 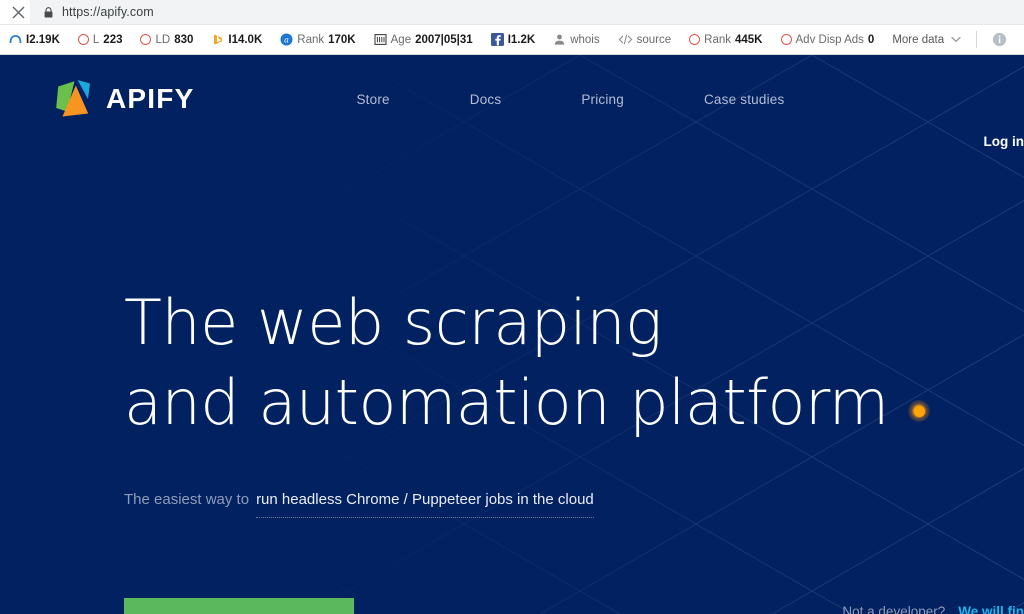 What do you see at coordinates (150, 98) in the screenshot?
I see `brand-name: APIFY` at bounding box center [150, 98].